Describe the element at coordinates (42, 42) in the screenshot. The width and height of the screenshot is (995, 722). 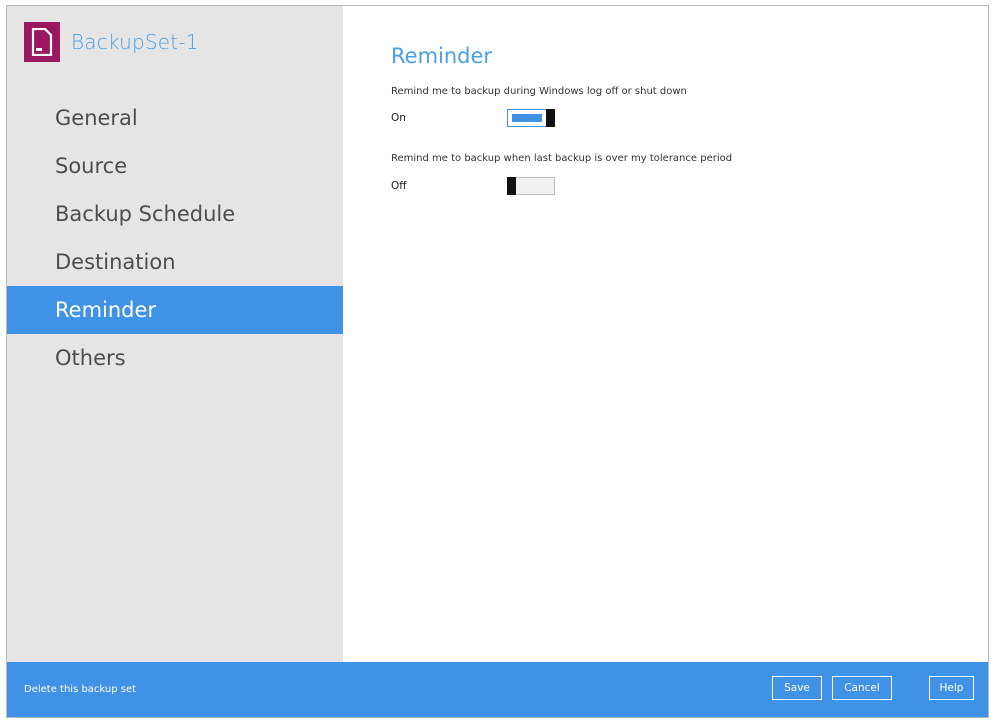
I see `file-icon` at that location.